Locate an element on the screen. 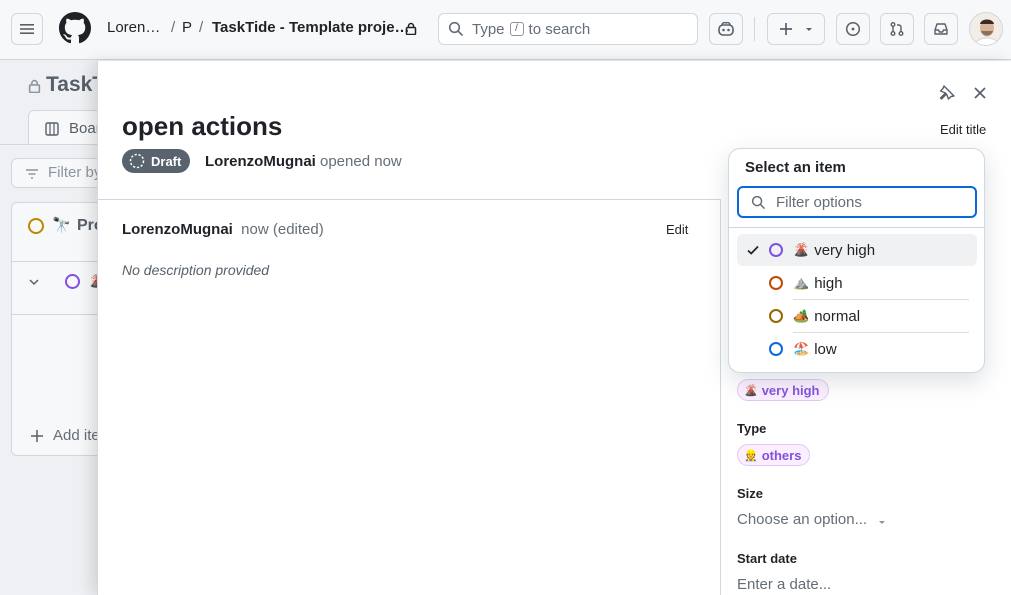  start-date-label: Start date is located at coordinates (767, 558).